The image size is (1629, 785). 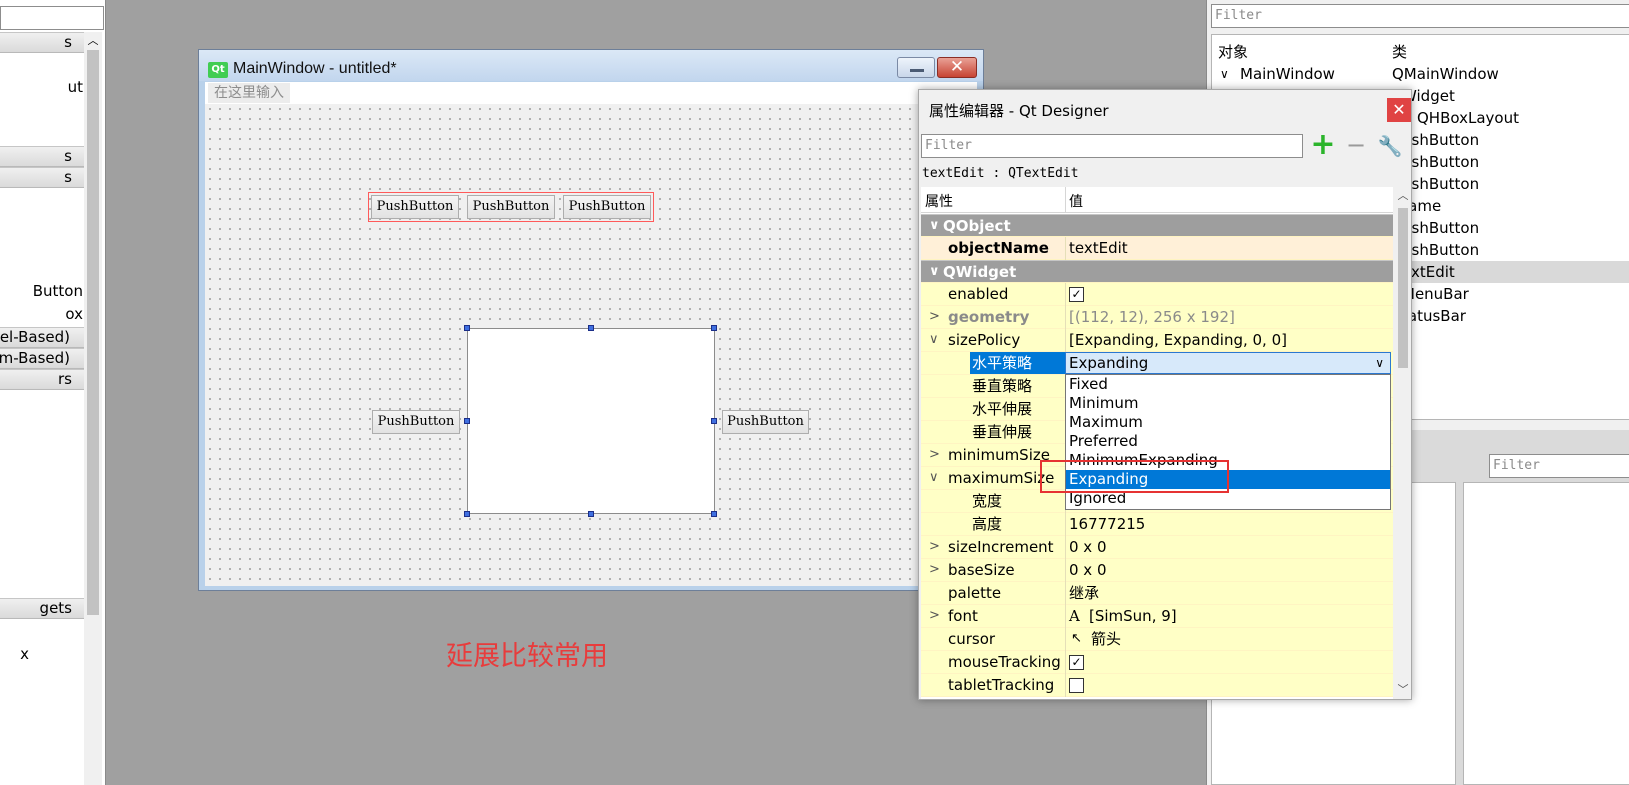 What do you see at coordinates (1157, 524) in the screenshot?
I see `property-sub-row: 高度 16777215` at bounding box center [1157, 524].